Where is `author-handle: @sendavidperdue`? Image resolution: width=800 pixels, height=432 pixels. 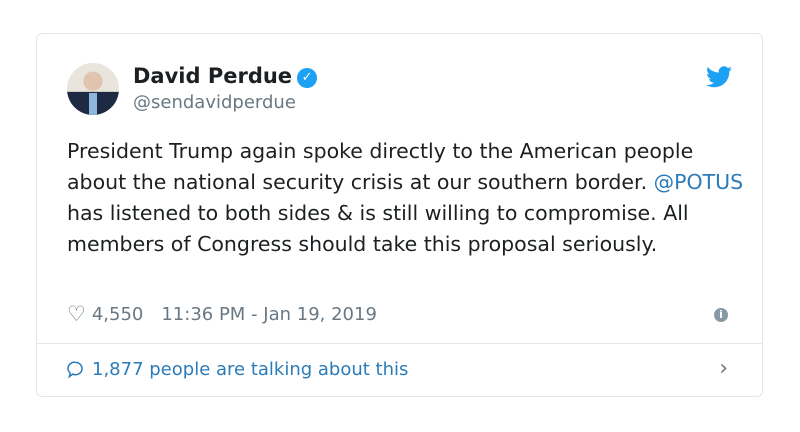 author-handle: @sendavidperdue is located at coordinates (214, 102).